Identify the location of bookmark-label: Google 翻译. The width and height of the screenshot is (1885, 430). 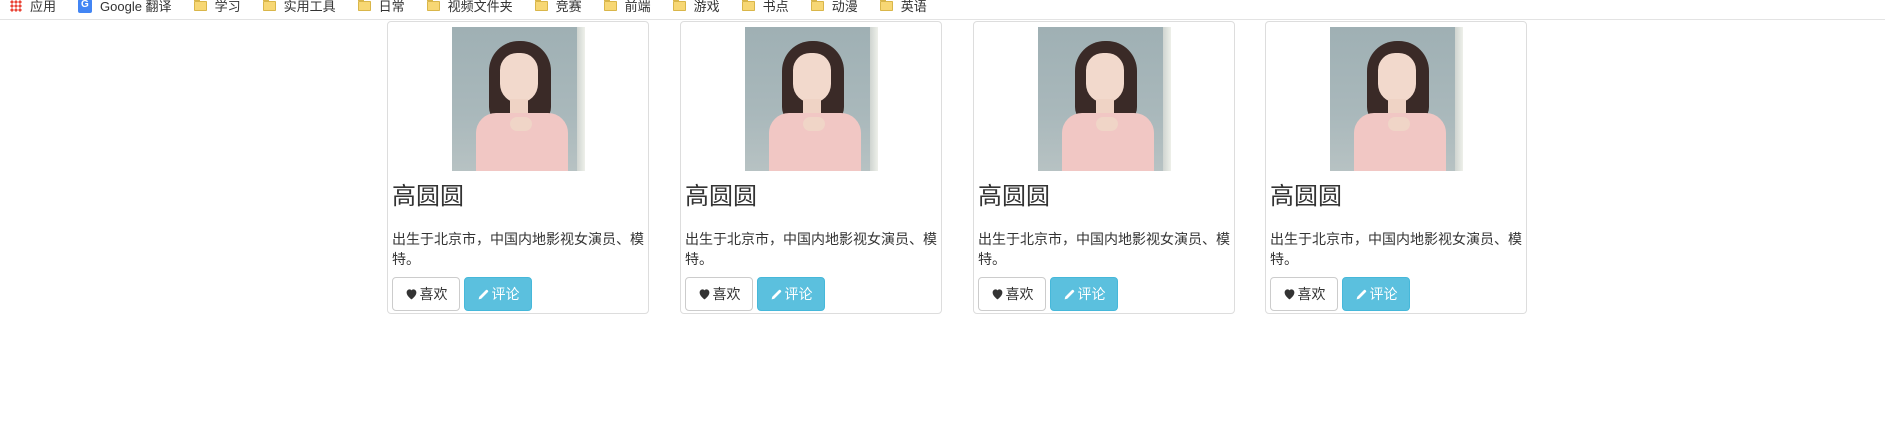
(136, 7).